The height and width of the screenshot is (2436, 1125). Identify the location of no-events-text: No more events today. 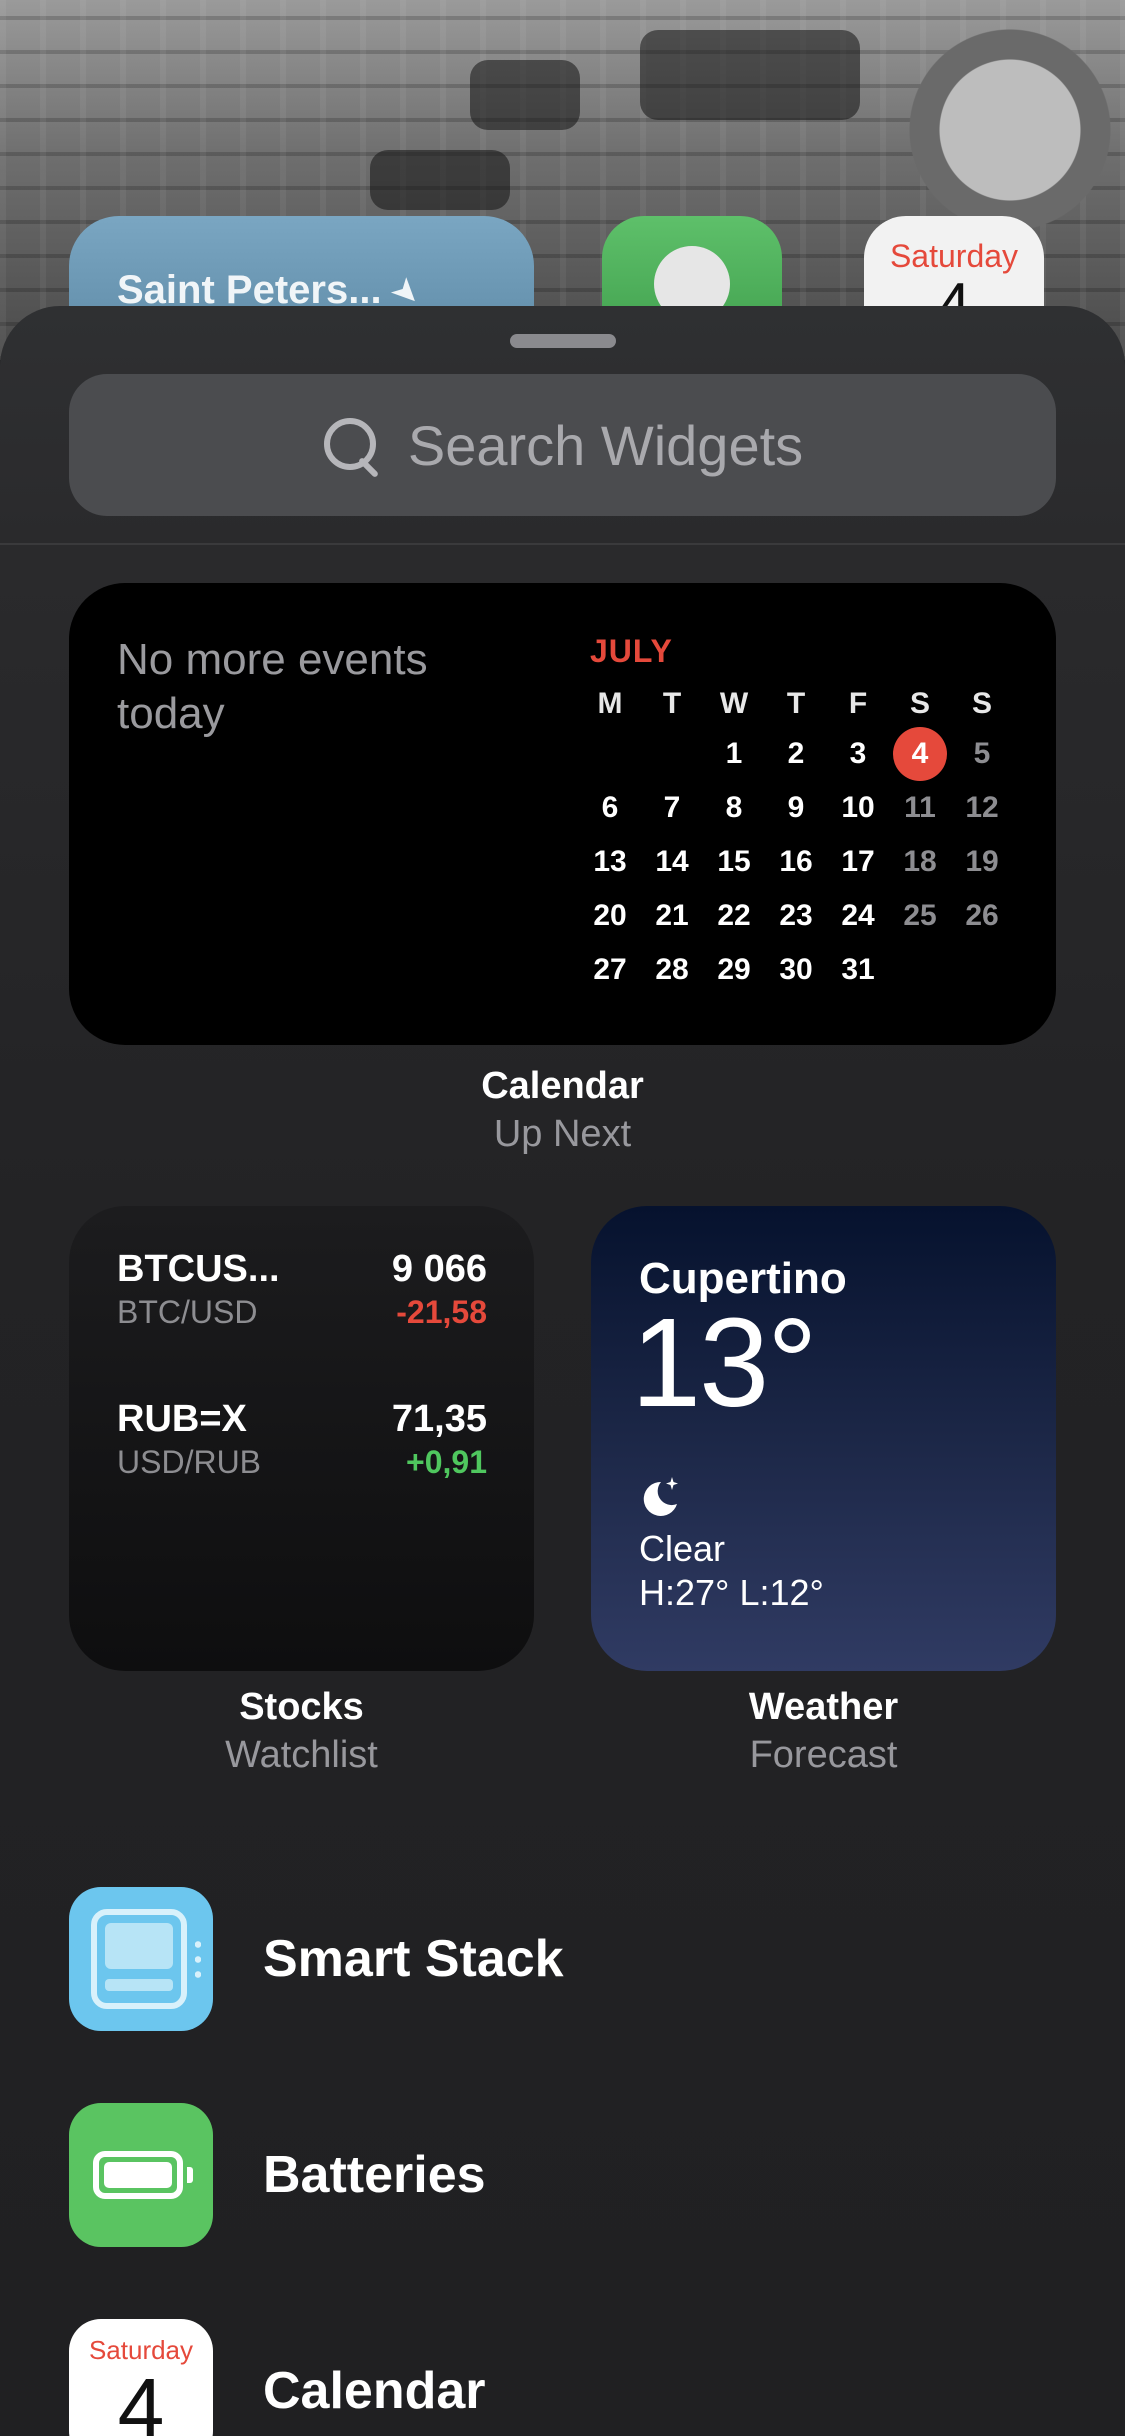
(272, 686).